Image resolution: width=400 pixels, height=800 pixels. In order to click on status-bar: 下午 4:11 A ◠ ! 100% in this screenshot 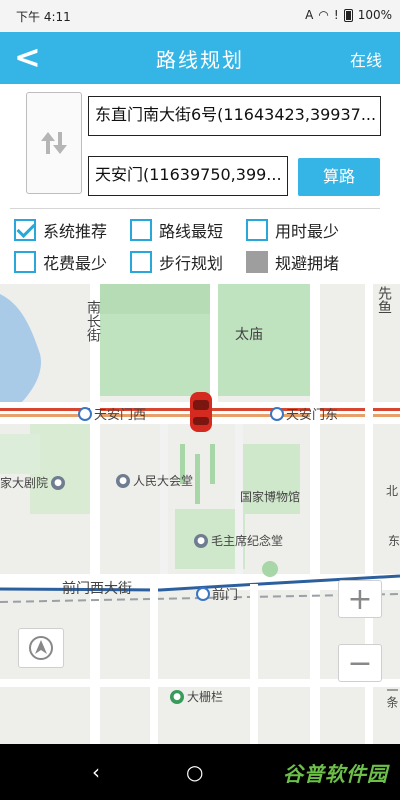, I will do `click(200, 16)`.